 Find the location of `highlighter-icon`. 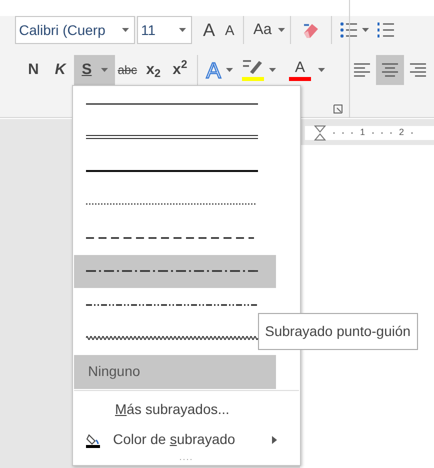

highlighter-icon is located at coordinates (253, 70).